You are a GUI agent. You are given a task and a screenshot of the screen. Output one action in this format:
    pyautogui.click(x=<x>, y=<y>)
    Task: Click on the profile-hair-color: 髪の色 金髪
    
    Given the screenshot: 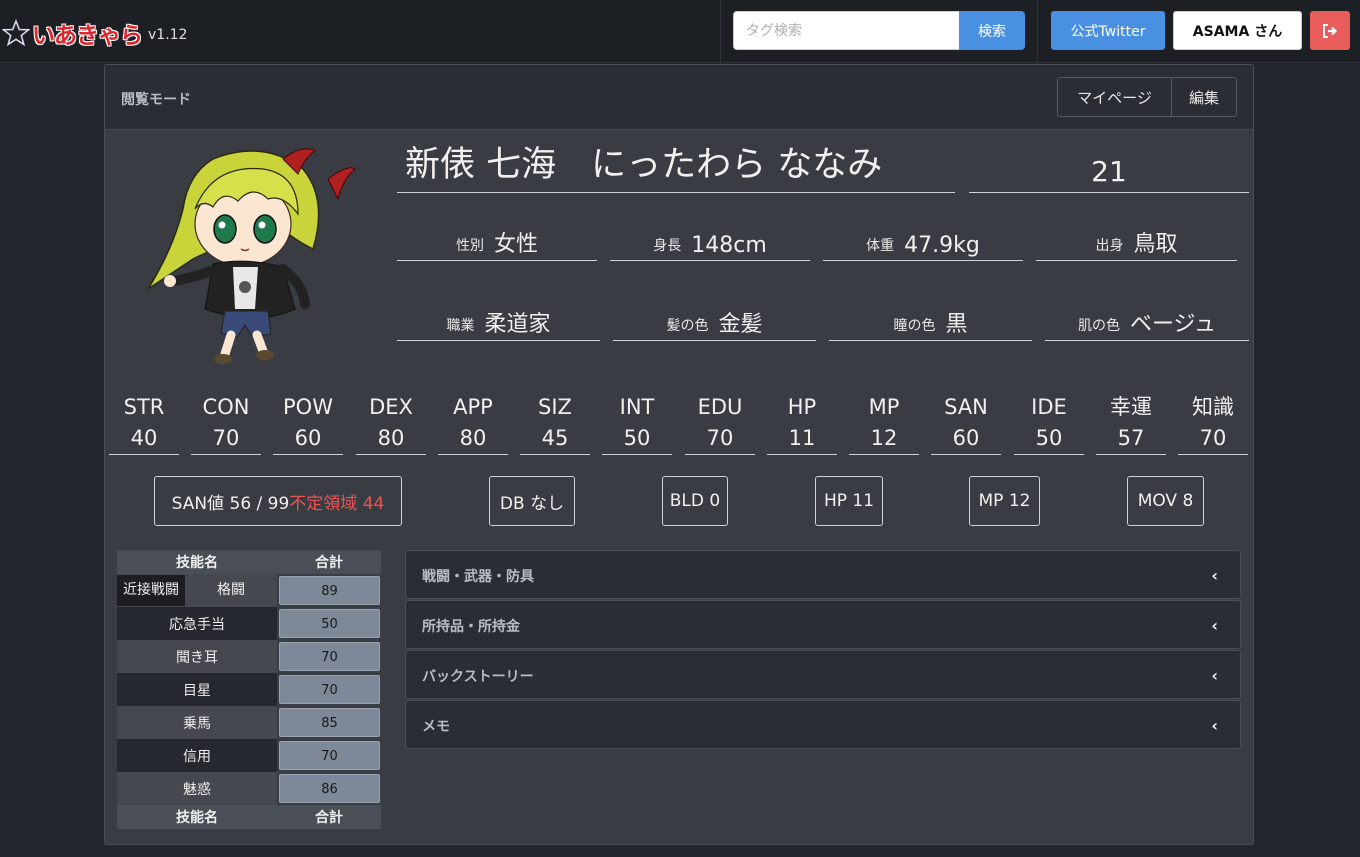 What is the action you would take?
    pyautogui.click(x=714, y=323)
    